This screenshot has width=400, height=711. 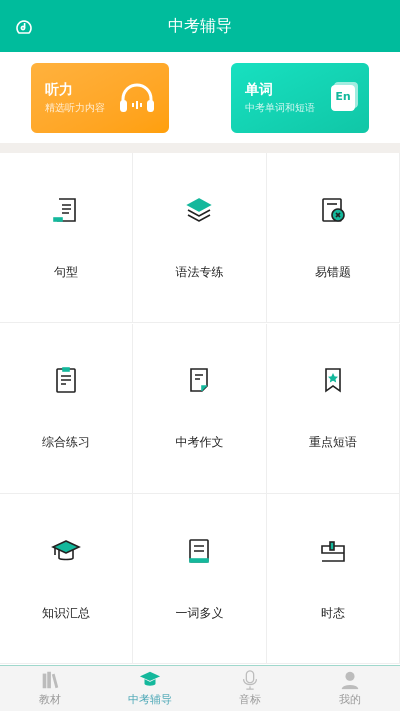 What do you see at coordinates (67, 409) in the screenshot?
I see `grid-item: 综合练习` at bounding box center [67, 409].